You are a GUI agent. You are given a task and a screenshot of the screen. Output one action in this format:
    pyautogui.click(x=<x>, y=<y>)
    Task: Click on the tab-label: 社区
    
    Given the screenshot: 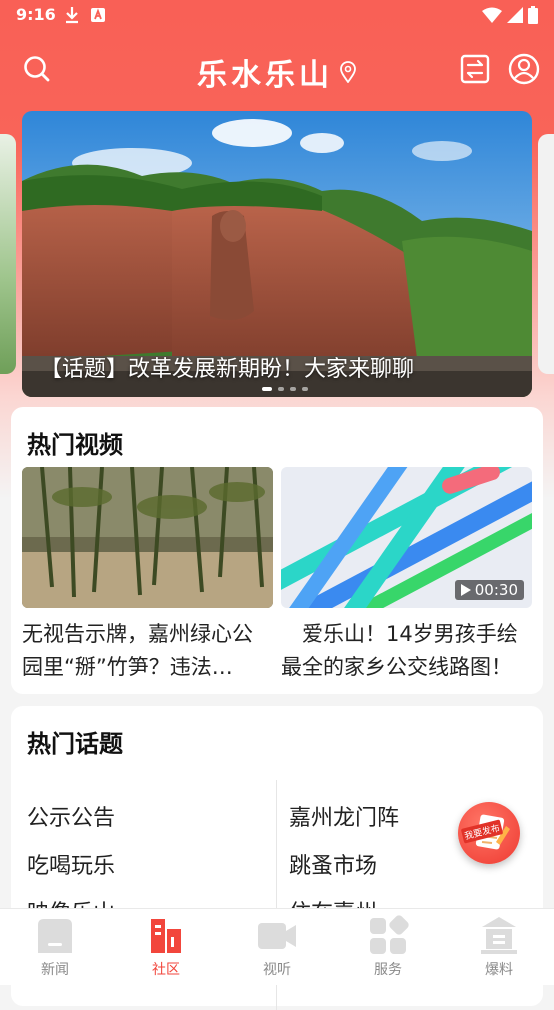 What is the action you would take?
    pyautogui.click(x=166, y=970)
    